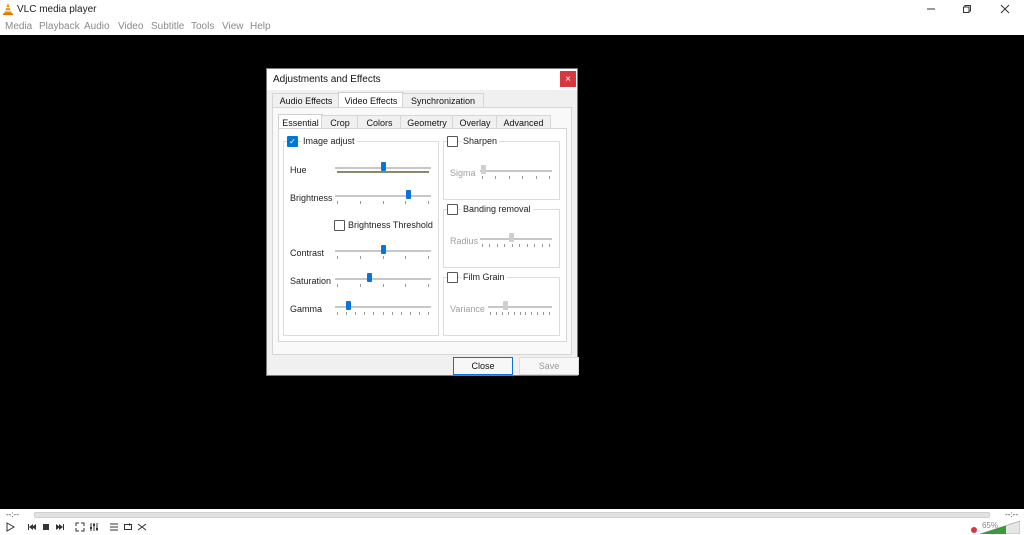 This screenshot has width=1024, height=535. I want to click on dialog-close-button: ×, so click(568, 79).